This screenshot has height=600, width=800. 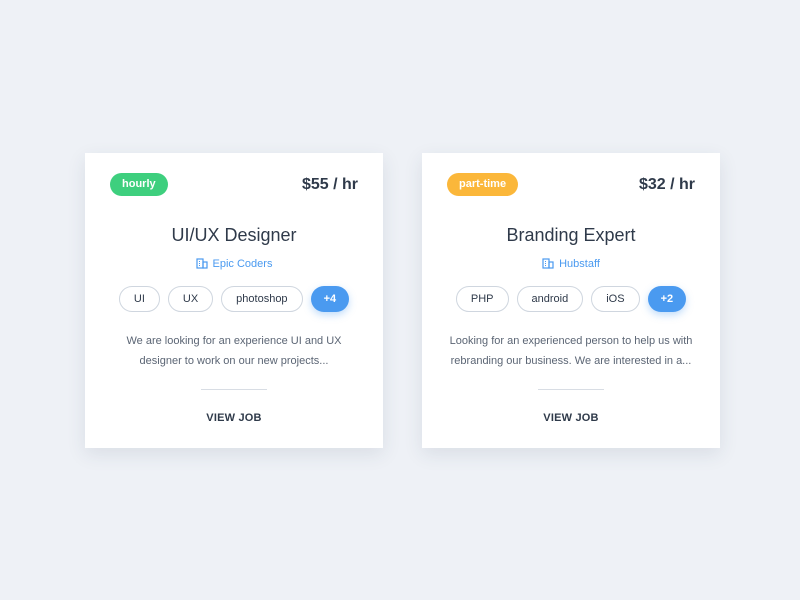 I want to click on more-tags-button: +4, so click(x=330, y=299).